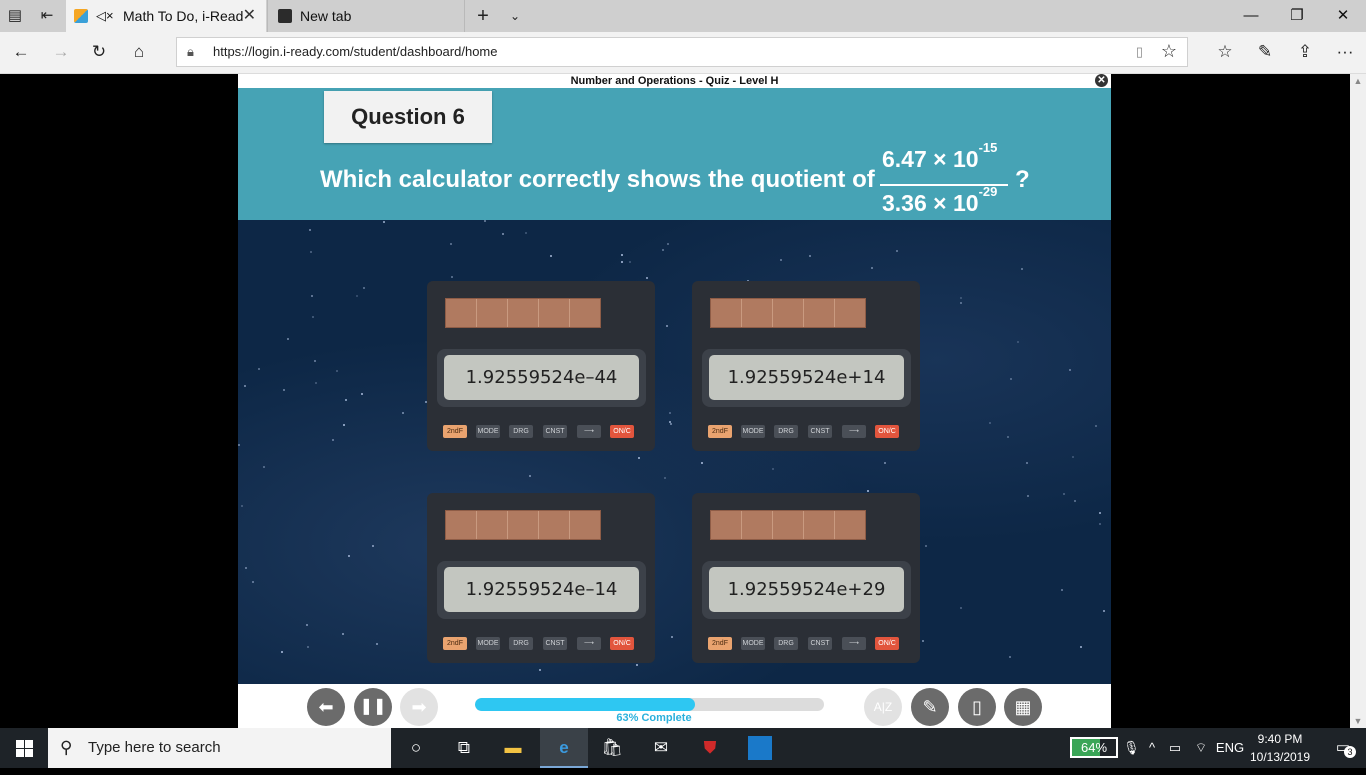 Image resolution: width=1366 pixels, height=775 pixels. What do you see at coordinates (81, 16) in the screenshot?
I see `iready-favicon-icon` at bounding box center [81, 16].